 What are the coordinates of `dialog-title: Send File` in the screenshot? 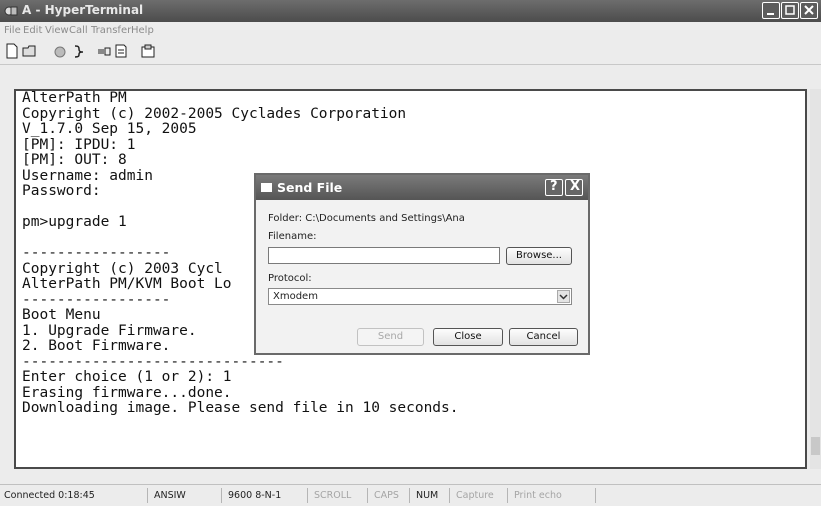 It's located at (310, 187).